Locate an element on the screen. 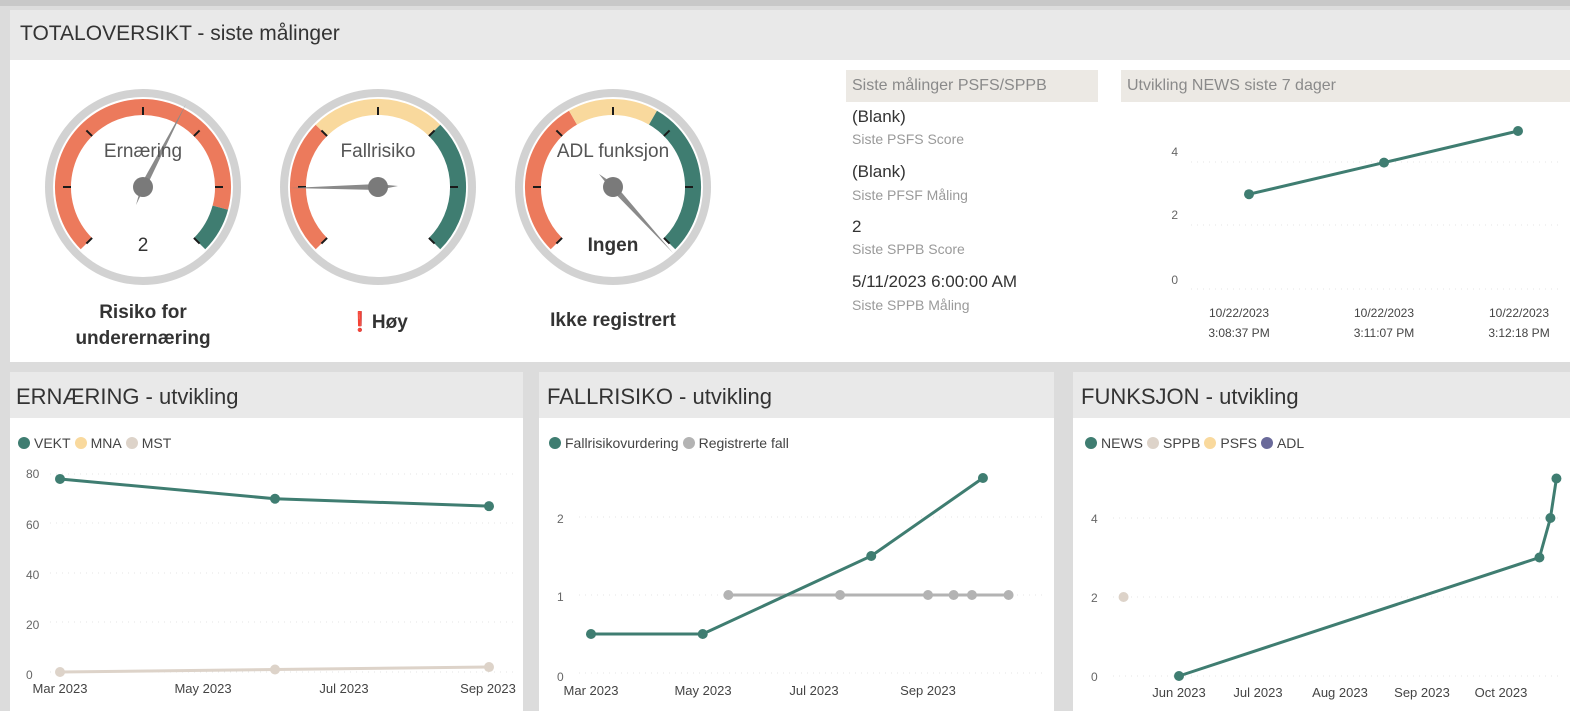  sppb-series-point is located at coordinates (1123, 597).